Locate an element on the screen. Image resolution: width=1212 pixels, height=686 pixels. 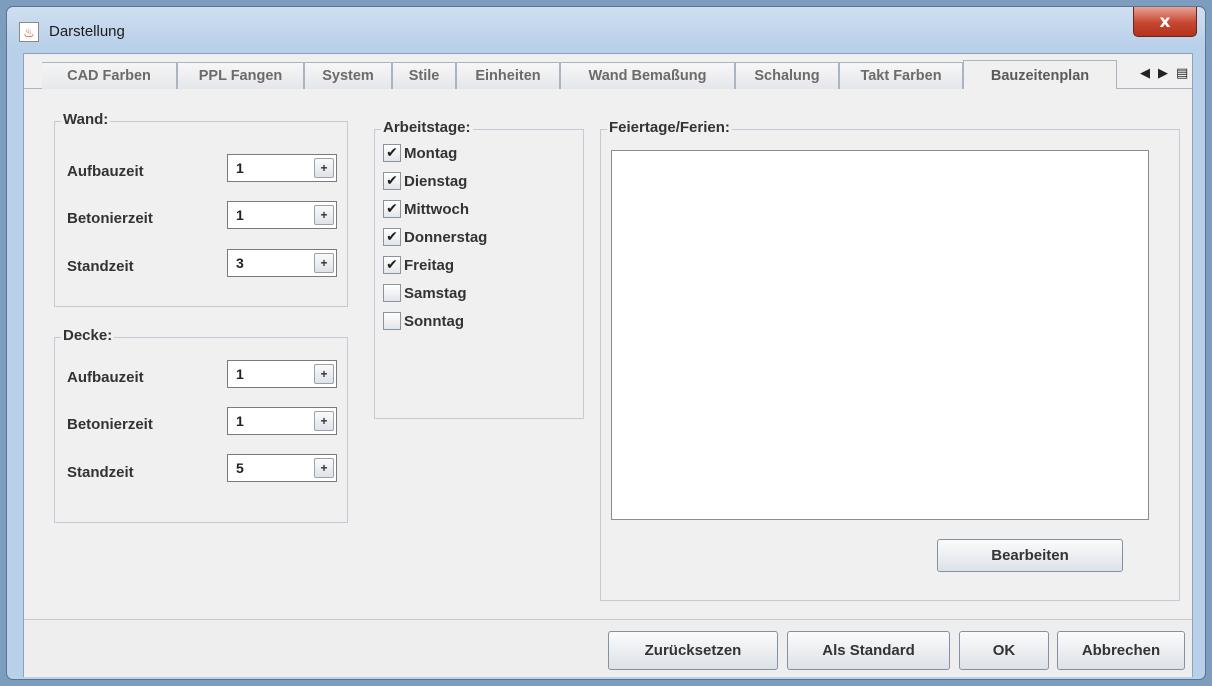
day-label: Montag is located at coordinates (431, 153).